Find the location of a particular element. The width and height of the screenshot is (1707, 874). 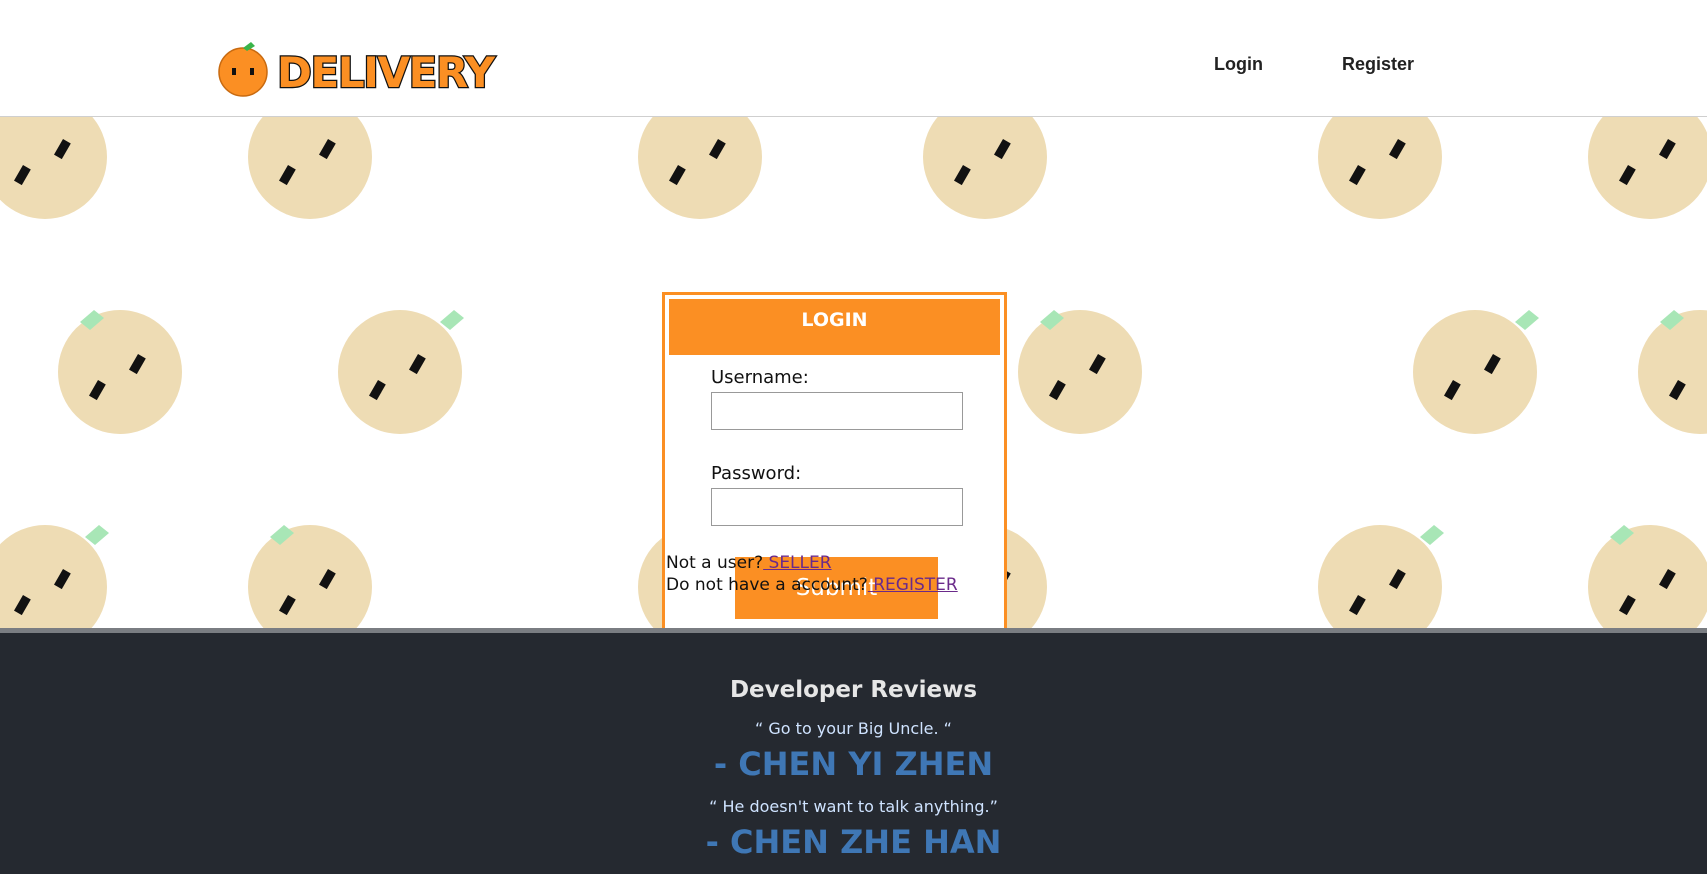

no-account-text: Do not have a account? is located at coordinates (767, 585).